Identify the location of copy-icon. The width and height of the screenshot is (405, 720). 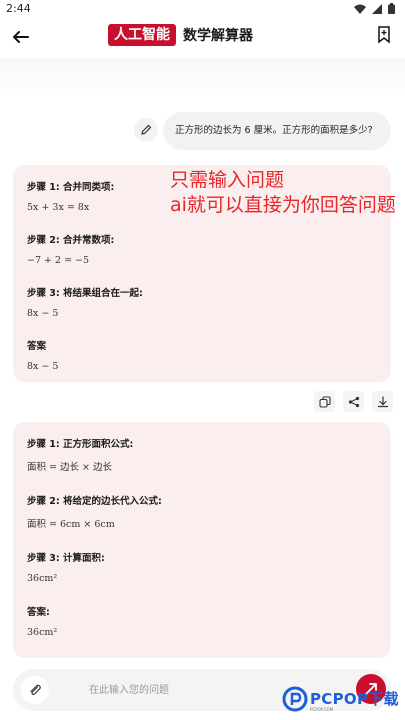
(324, 401).